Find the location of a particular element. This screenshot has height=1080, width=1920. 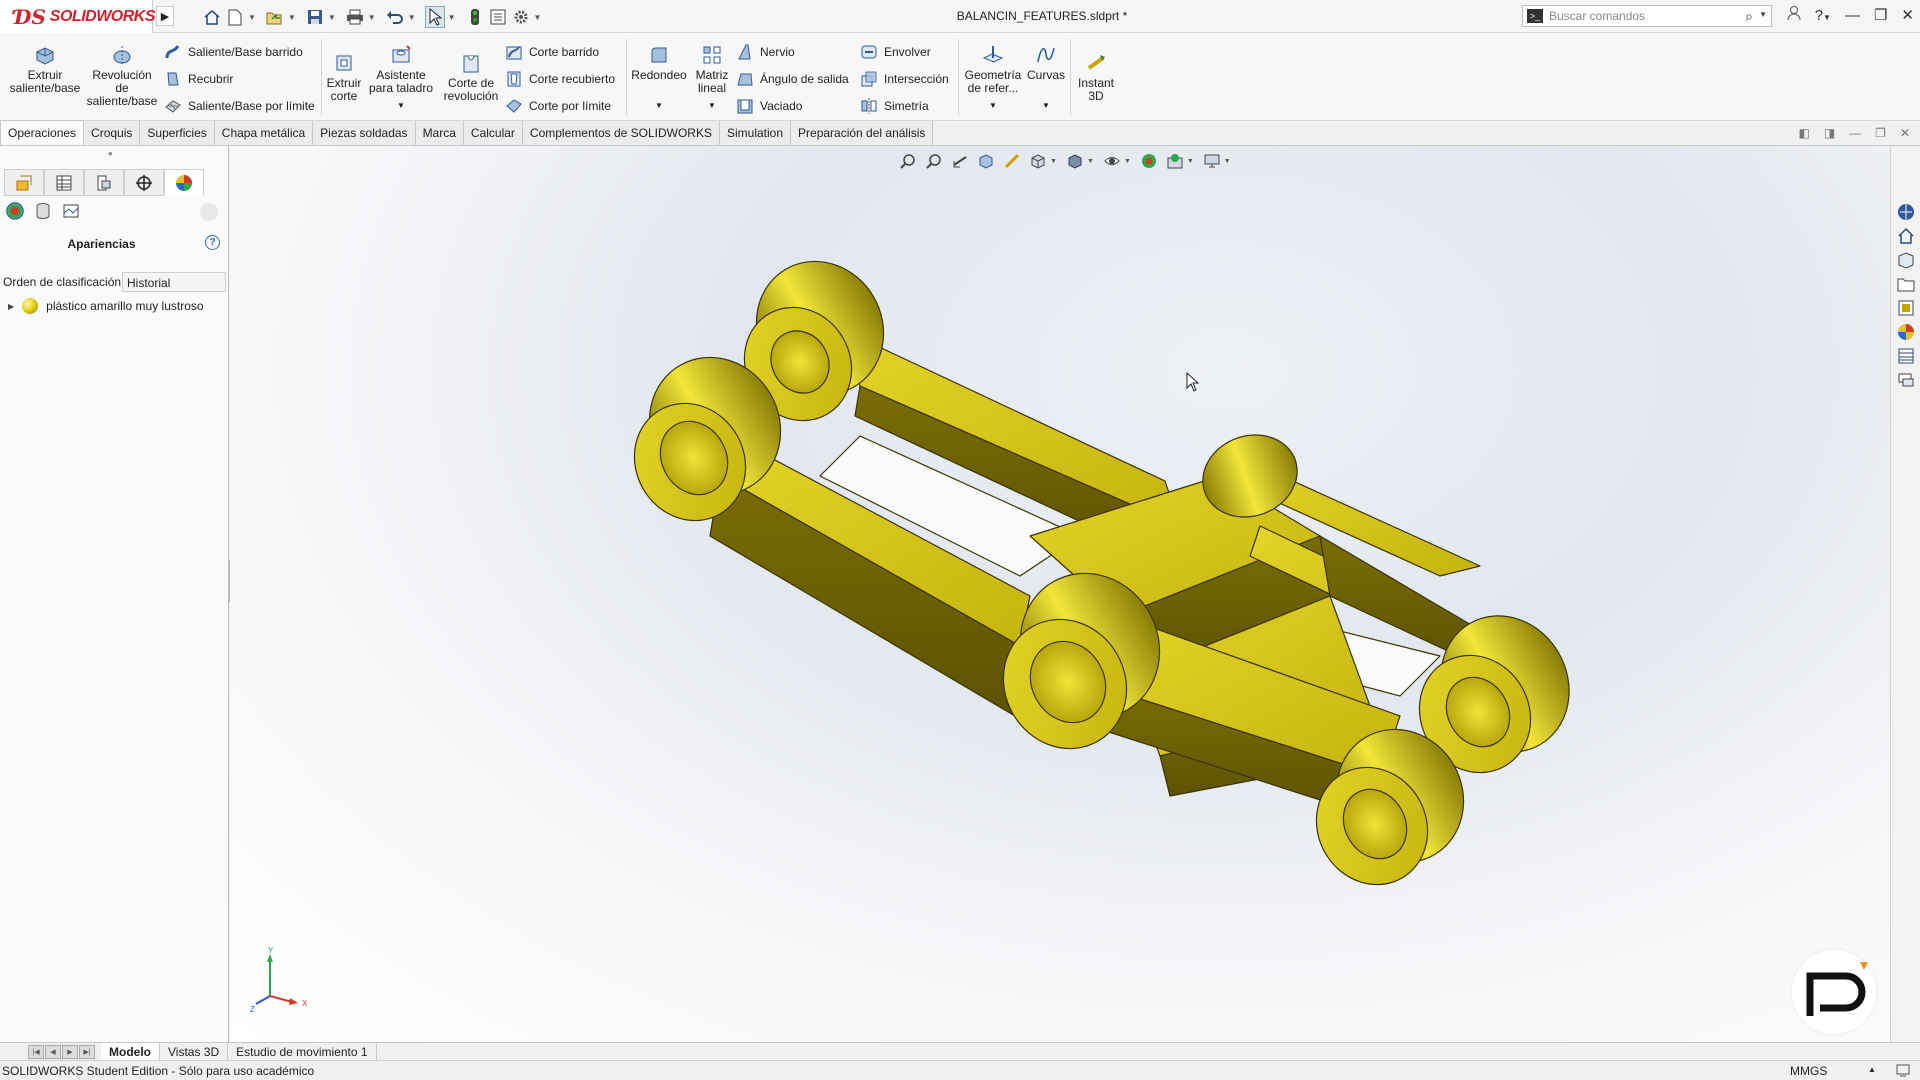

search-dropdown-icon: ▼ is located at coordinates (1763, 14).